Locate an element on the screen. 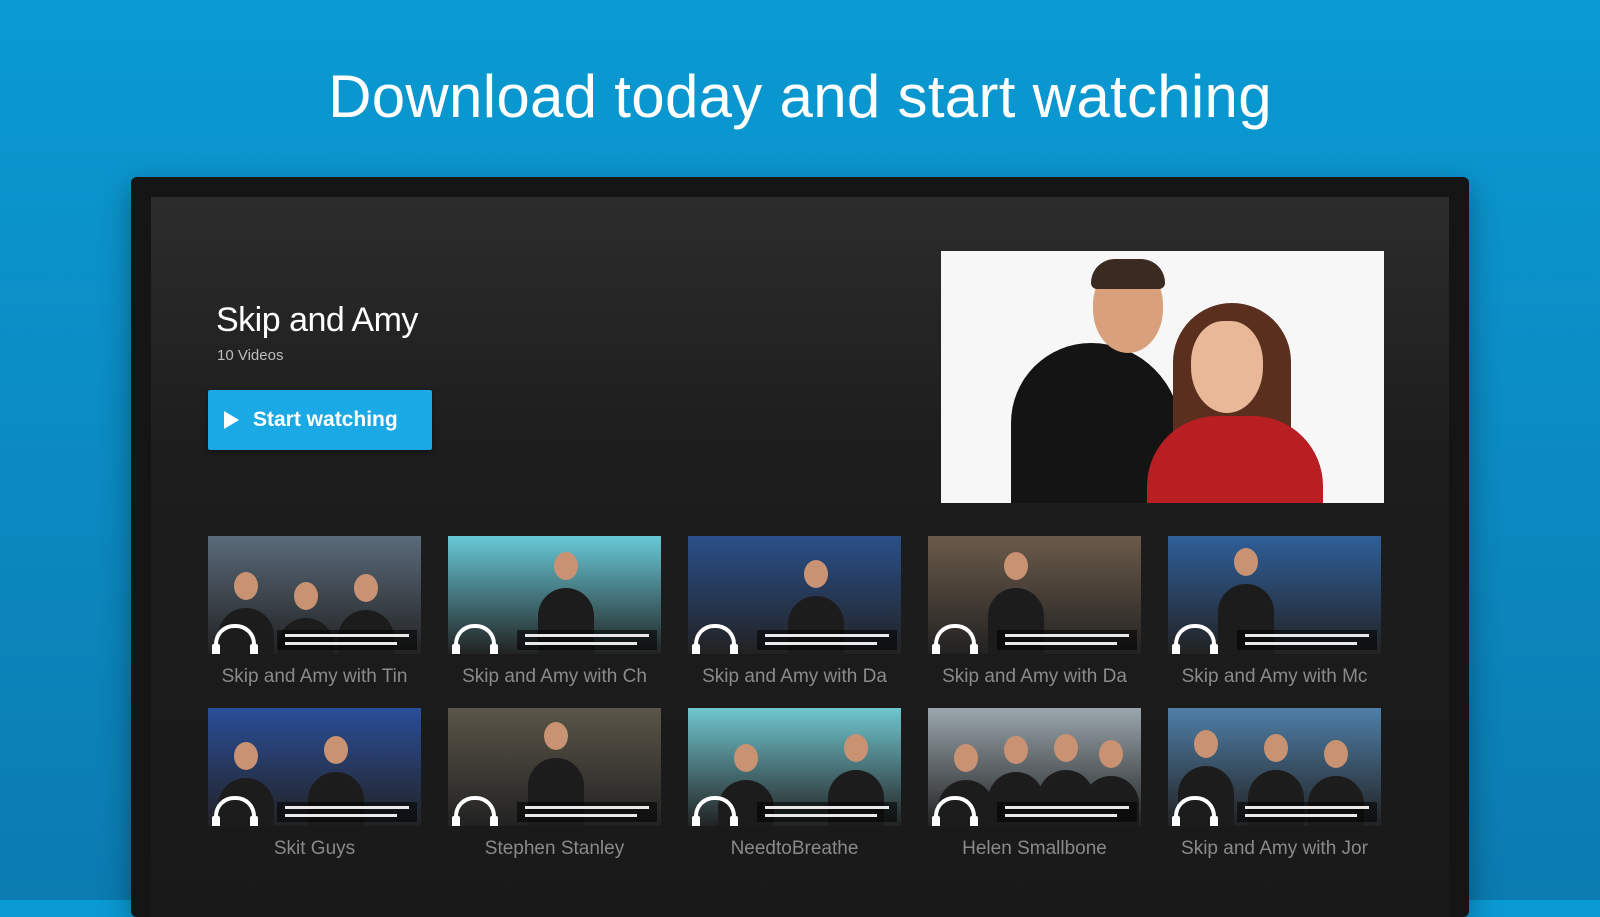 The image size is (1600, 917). video-count: 10 Videos is located at coordinates (250, 355).